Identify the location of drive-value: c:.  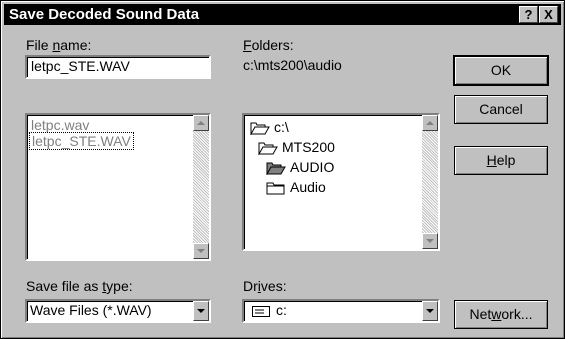
(281, 310).